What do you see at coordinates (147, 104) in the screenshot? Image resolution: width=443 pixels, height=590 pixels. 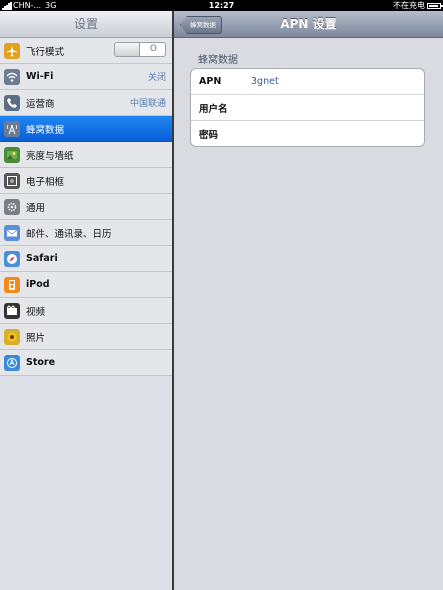 I see `sidebar-item-value: 中国联通` at bounding box center [147, 104].